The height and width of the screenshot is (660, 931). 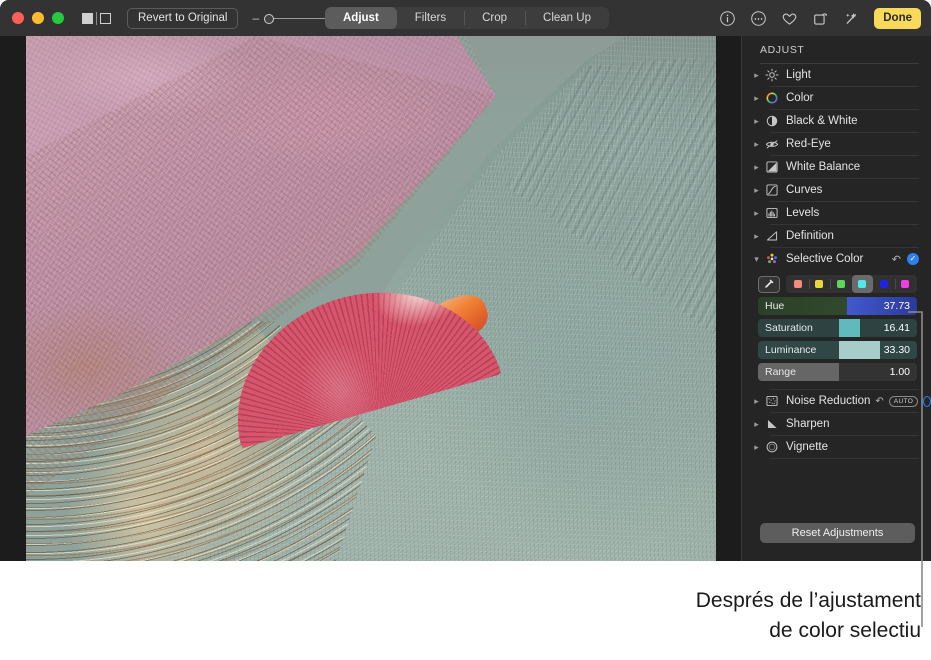 I want to click on noise-reduction-toggle, so click(x=927, y=401).